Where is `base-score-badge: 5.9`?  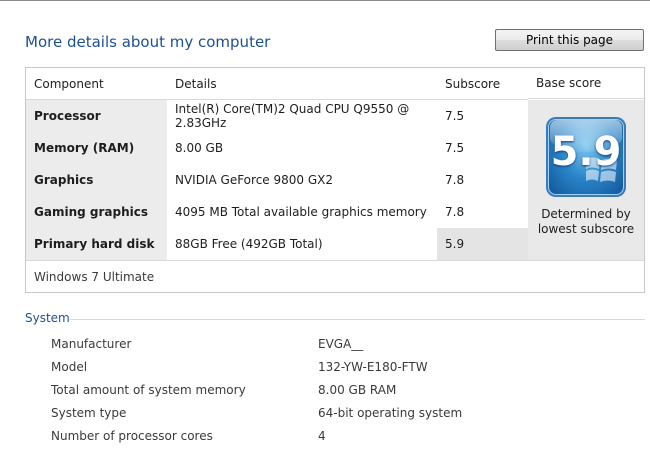 base-score-badge: 5.9 is located at coordinates (586, 157).